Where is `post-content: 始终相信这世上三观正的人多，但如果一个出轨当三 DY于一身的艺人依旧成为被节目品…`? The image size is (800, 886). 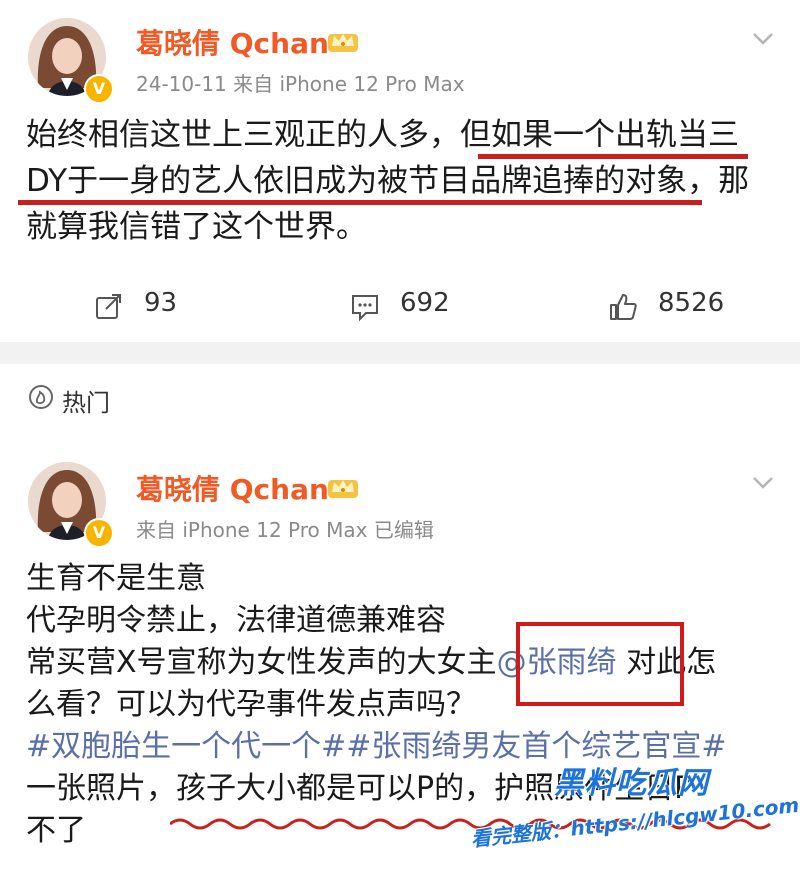 post-content: 始终相信这世上三观正的人多，但如果一个出轨当三 DY于一身的艺人依旧成为被节目品… is located at coordinates (401, 181).